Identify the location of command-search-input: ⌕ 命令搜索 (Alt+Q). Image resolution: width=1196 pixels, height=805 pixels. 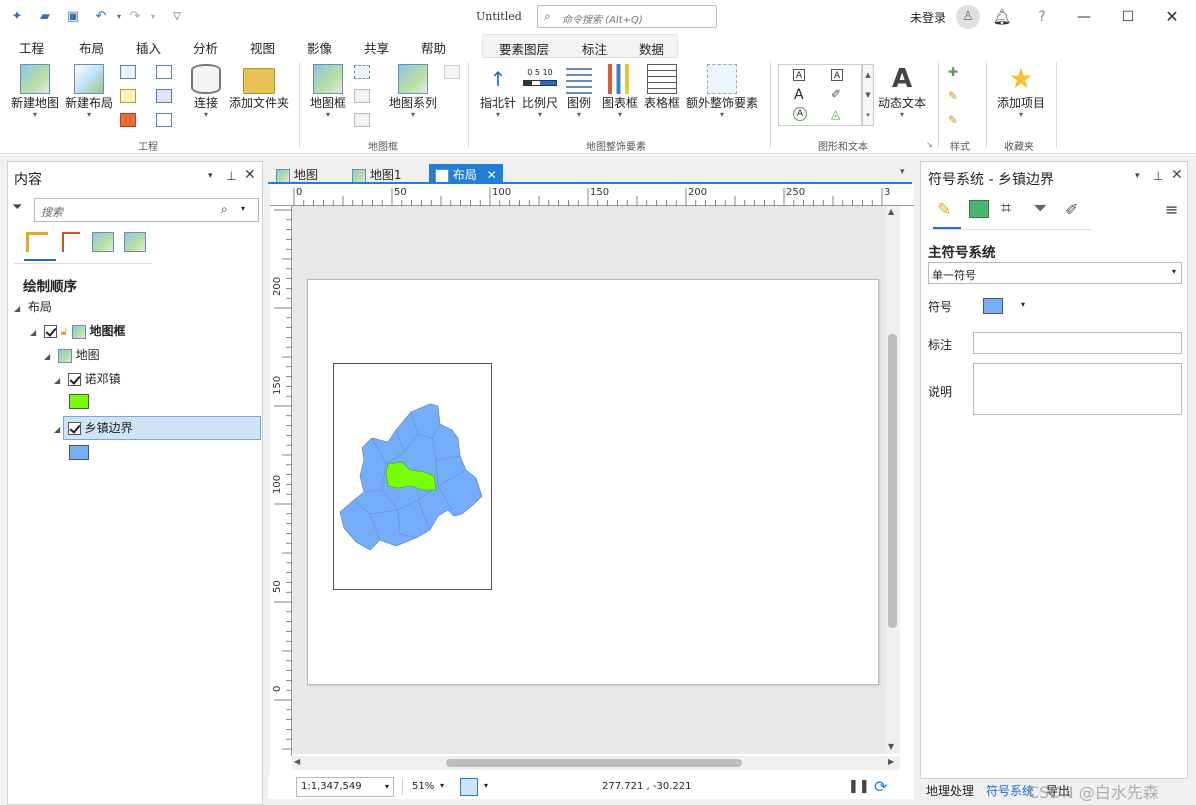
(627, 16).